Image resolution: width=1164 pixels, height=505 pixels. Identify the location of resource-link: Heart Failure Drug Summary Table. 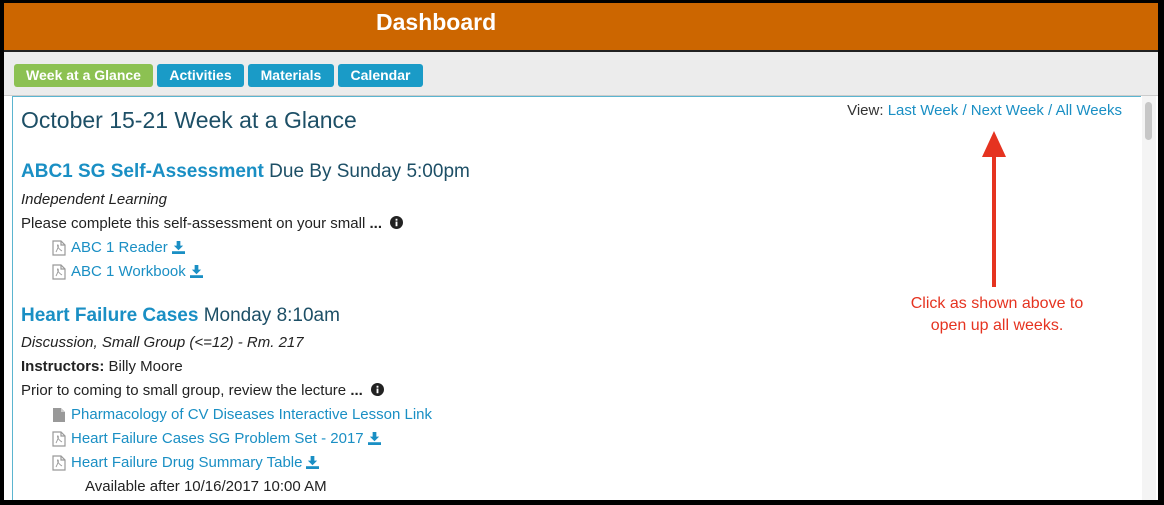
(186, 462).